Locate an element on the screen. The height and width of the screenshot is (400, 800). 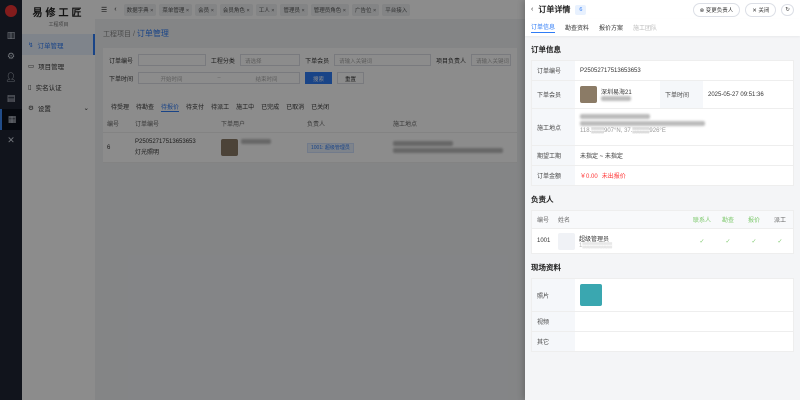
col-header: 编号 is located at coordinates (543, 221).